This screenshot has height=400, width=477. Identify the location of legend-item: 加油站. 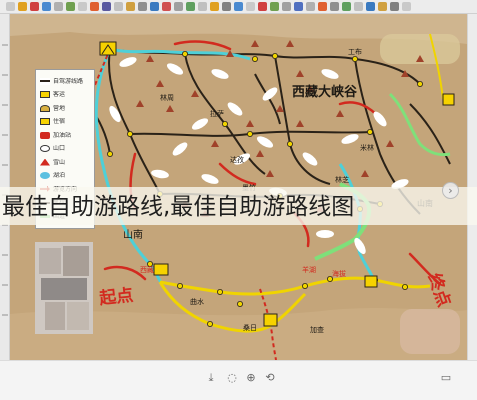
(67, 135).